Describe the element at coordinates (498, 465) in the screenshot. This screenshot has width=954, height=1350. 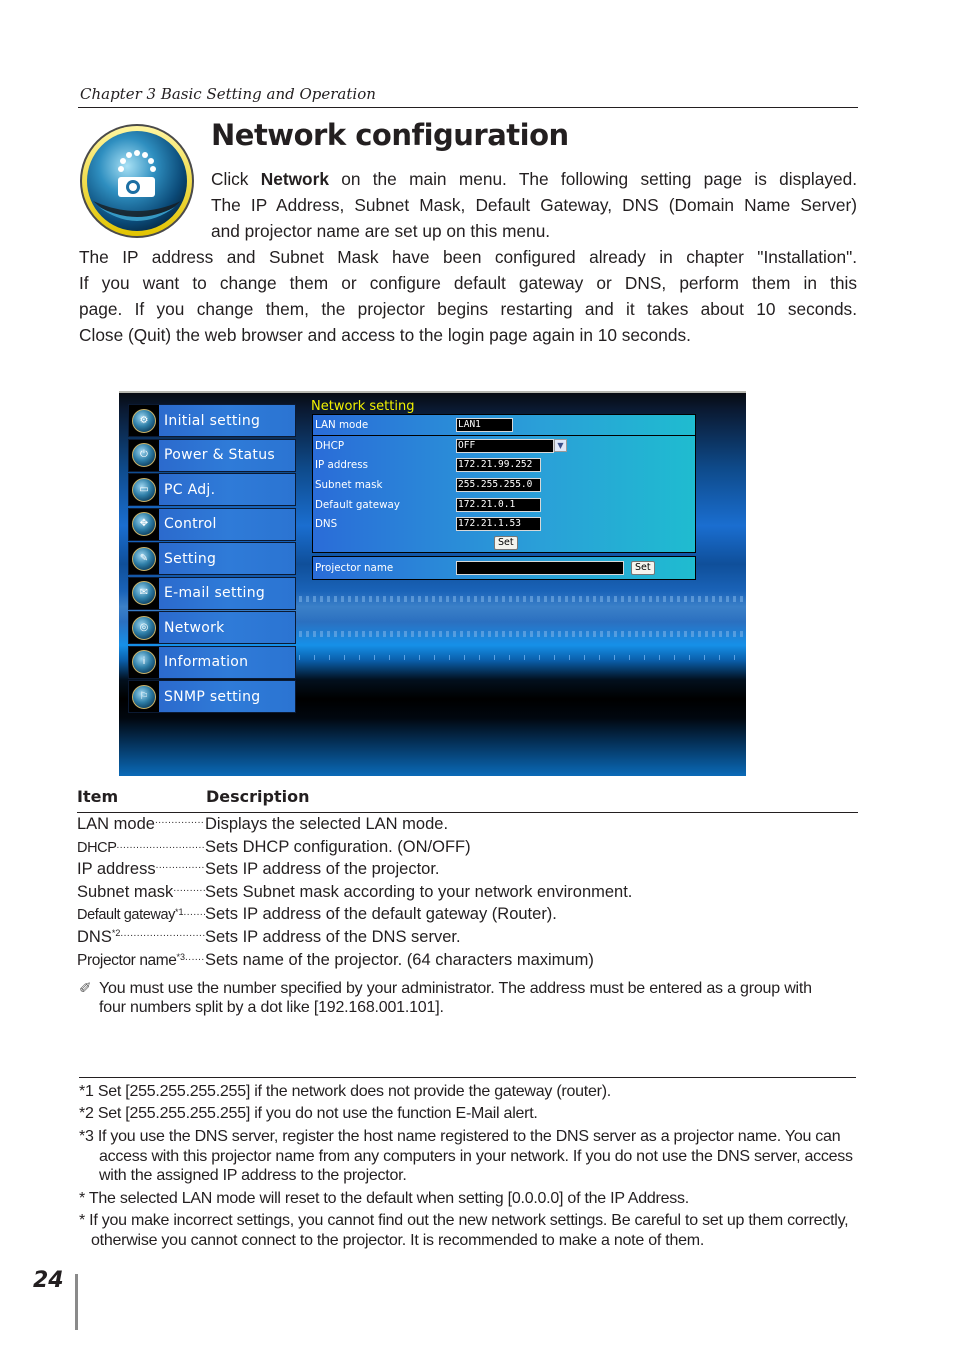
I see `ip-address-input: 172.21.99.252` at that location.